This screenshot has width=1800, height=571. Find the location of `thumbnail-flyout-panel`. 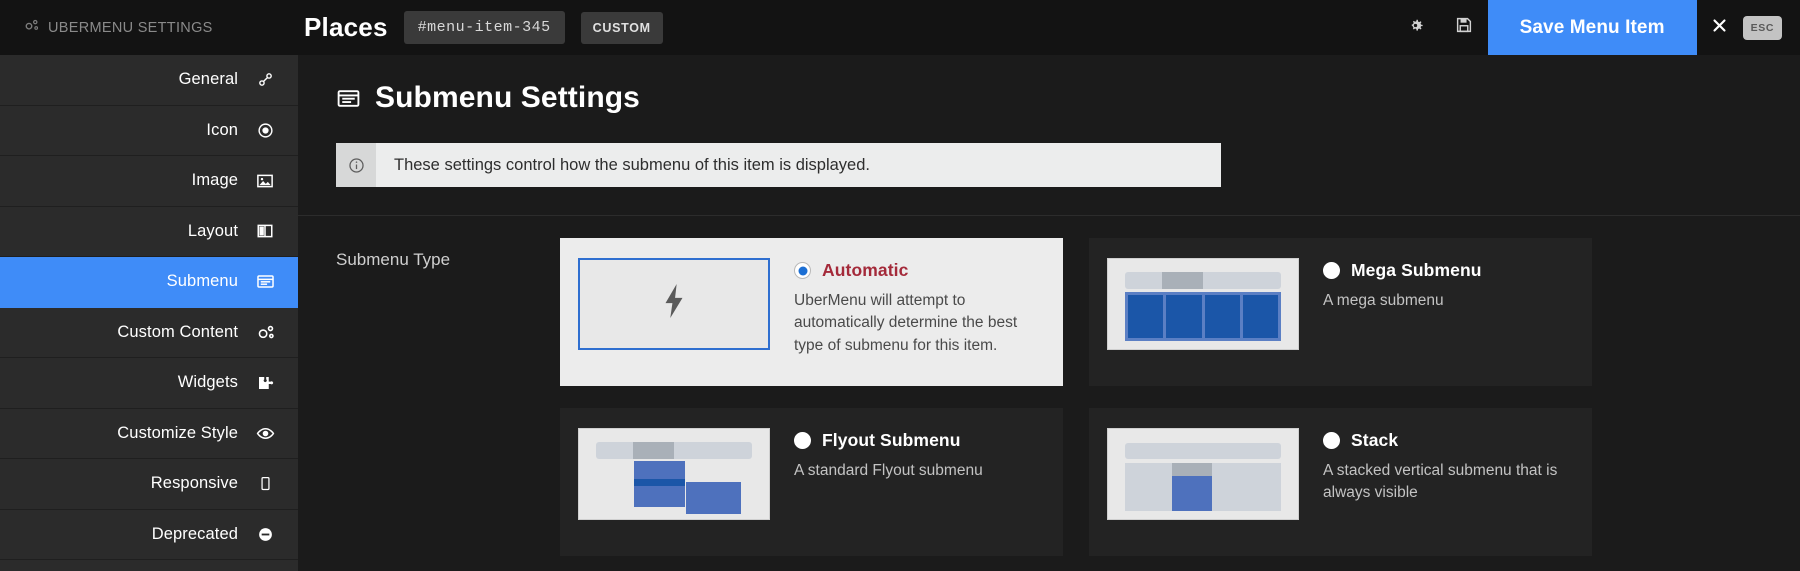

thumbnail-flyout-panel is located at coordinates (714, 498).